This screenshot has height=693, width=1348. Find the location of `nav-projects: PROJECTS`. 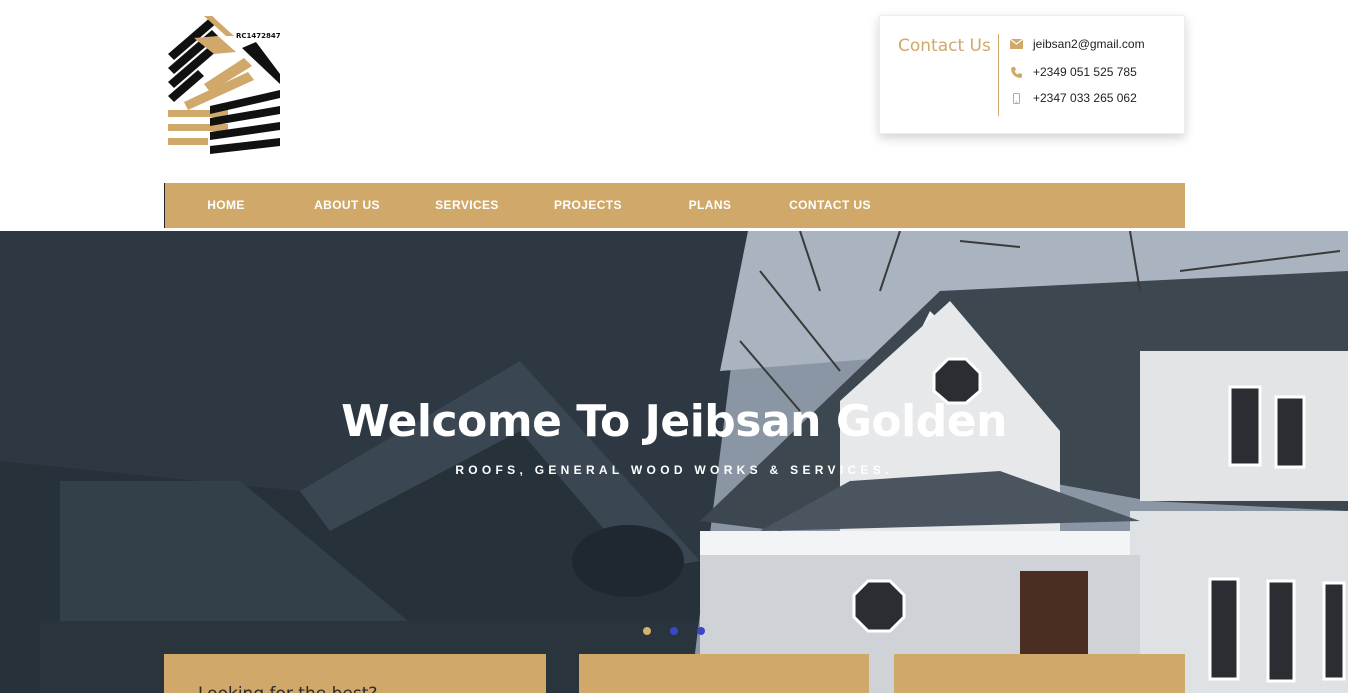

nav-projects: PROJECTS is located at coordinates (588, 205).